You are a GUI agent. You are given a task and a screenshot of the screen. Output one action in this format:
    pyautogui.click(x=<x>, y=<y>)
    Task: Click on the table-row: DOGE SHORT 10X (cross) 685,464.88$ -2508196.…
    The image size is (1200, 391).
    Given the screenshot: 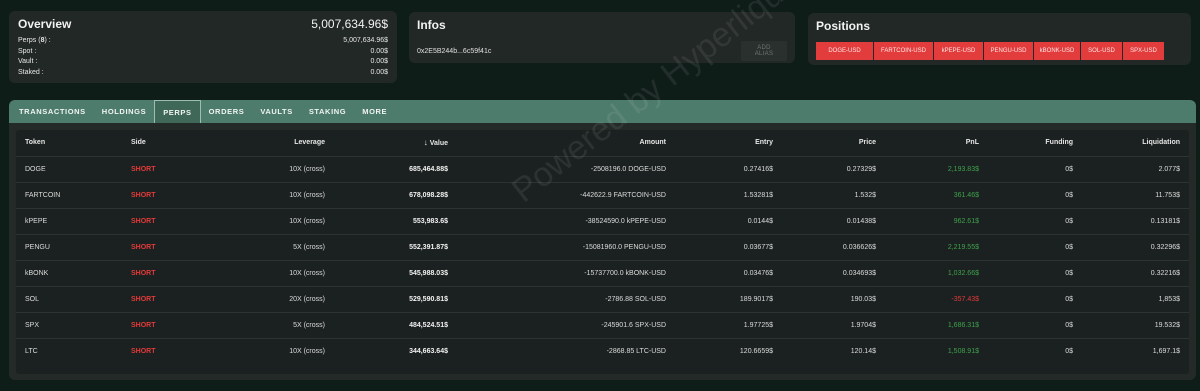 What is the action you would take?
    pyautogui.click(x=602, y=169)
    